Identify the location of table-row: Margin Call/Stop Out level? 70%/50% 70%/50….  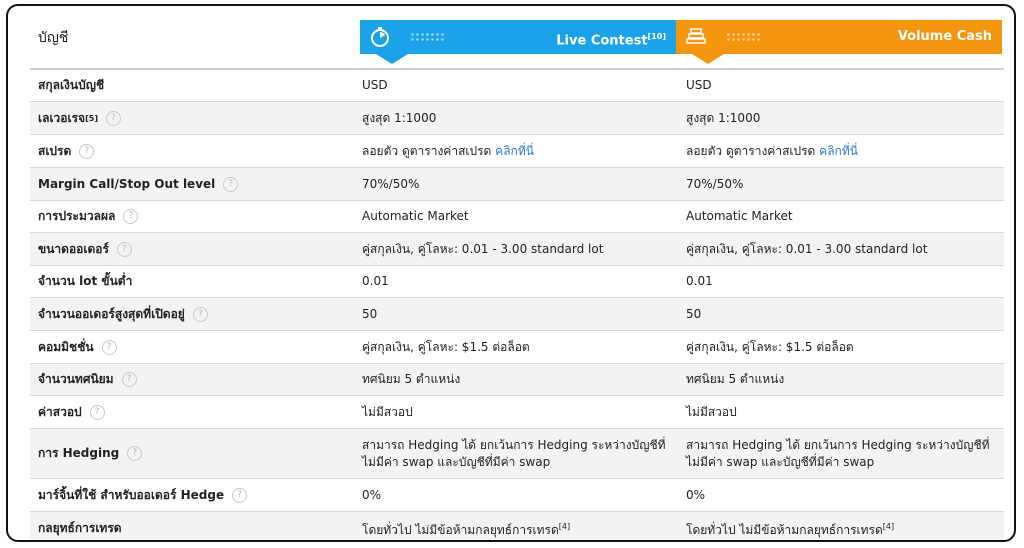
(517, 184).